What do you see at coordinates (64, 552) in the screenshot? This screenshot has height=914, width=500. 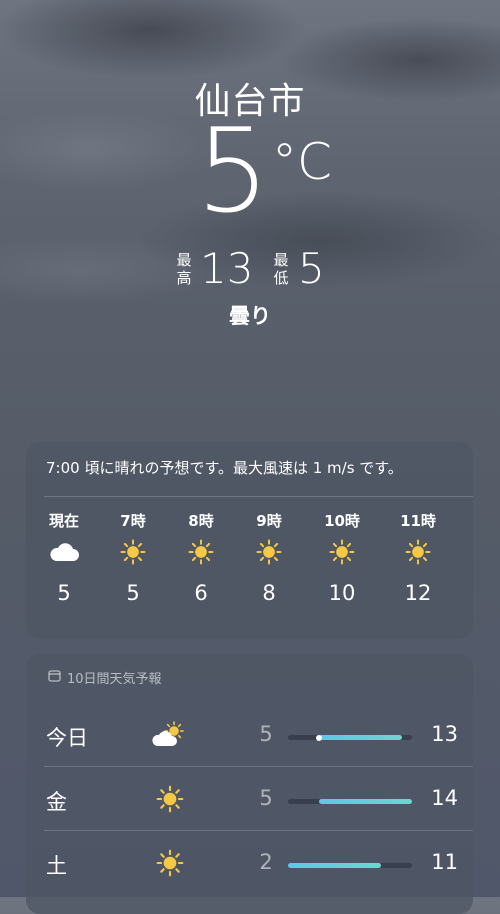 I see `cloud-icon` at bounding box center [64, 552].